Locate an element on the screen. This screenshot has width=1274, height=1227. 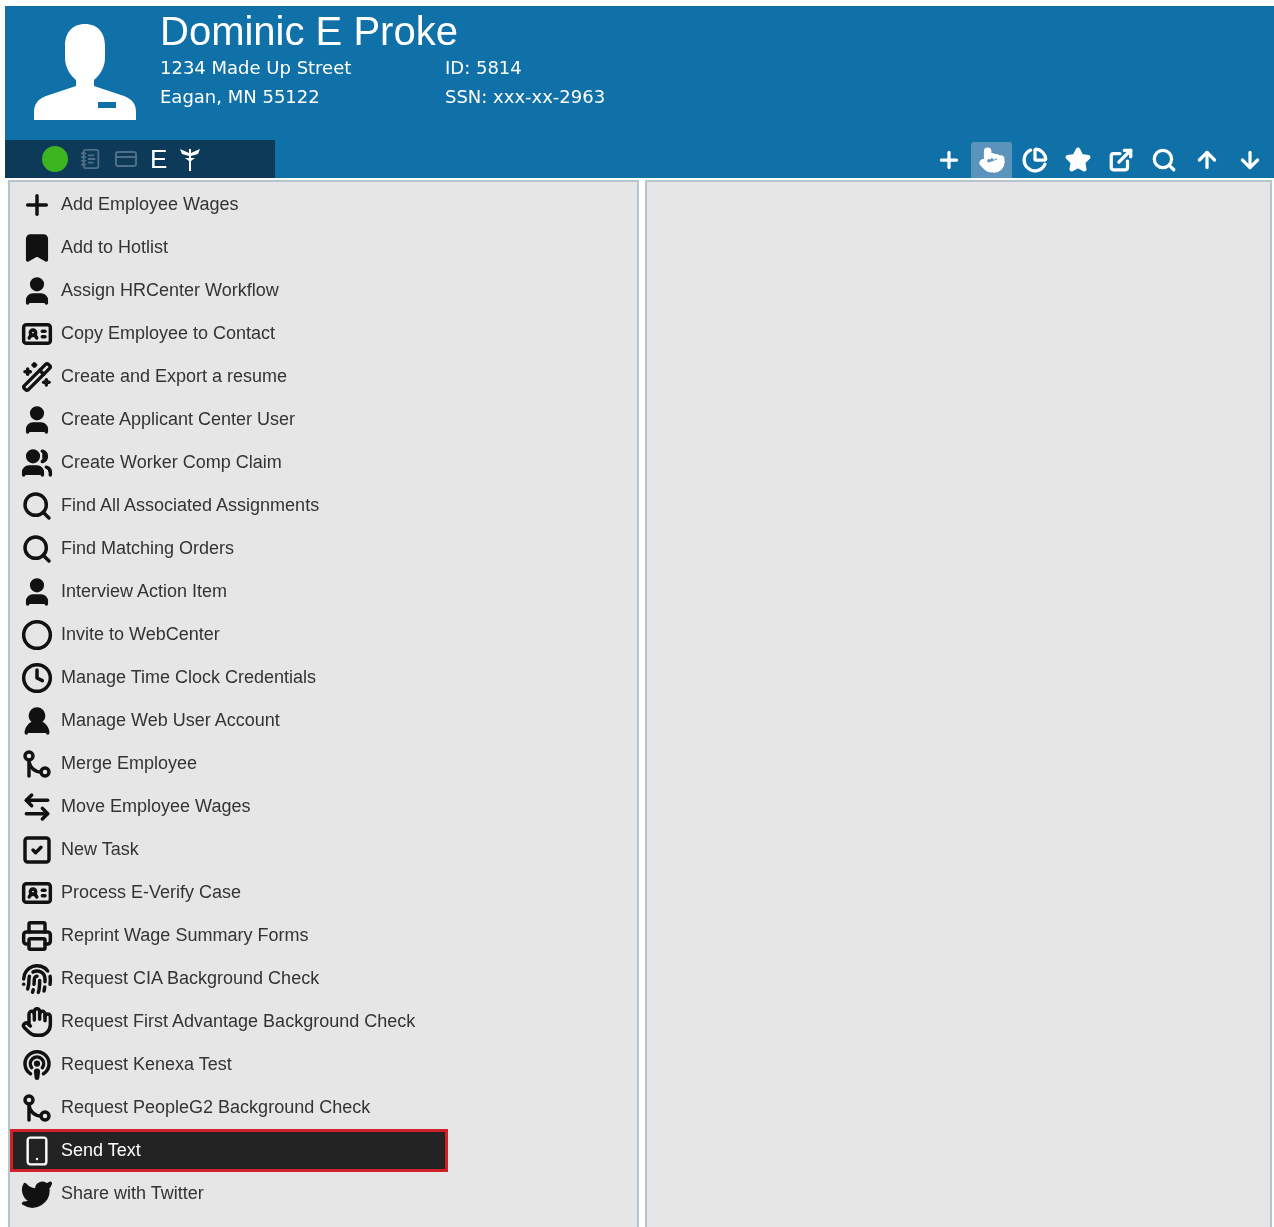
star-icon is located at coordinates (1077, 160).